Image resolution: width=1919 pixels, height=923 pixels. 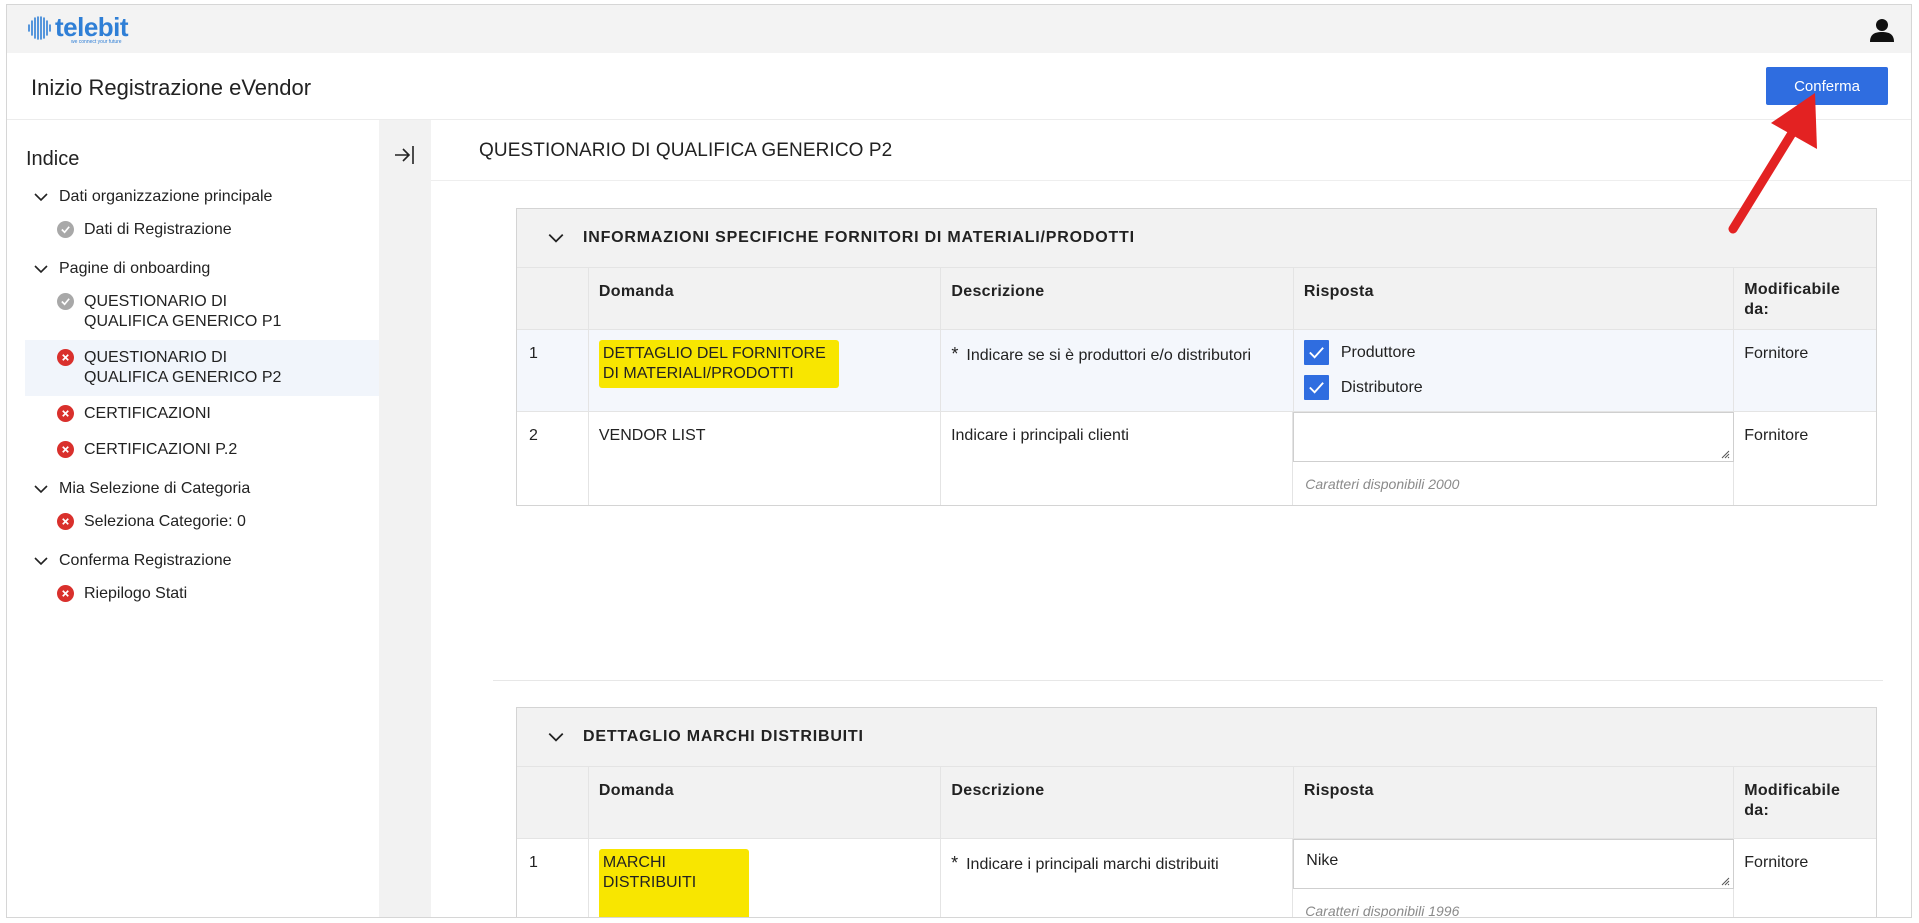 I want to click on sidebar-item-seleziona-categorie: Seleziona Categorie: 0, so click(x=202, y=522).